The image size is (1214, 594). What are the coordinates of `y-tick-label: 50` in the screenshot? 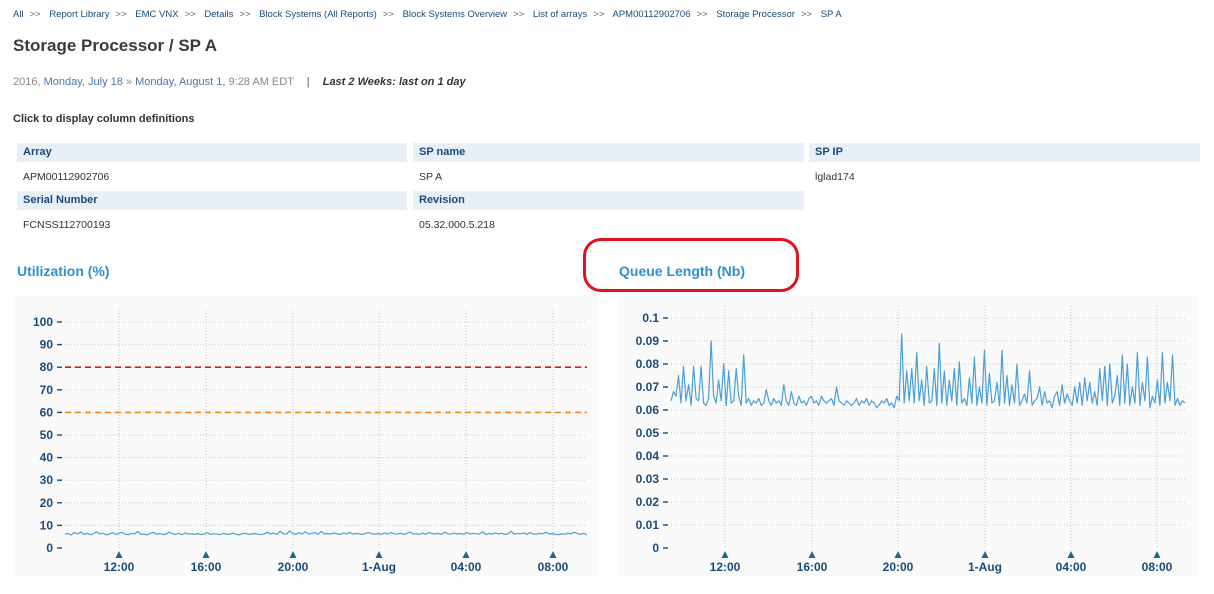 It's located at (47, 435).